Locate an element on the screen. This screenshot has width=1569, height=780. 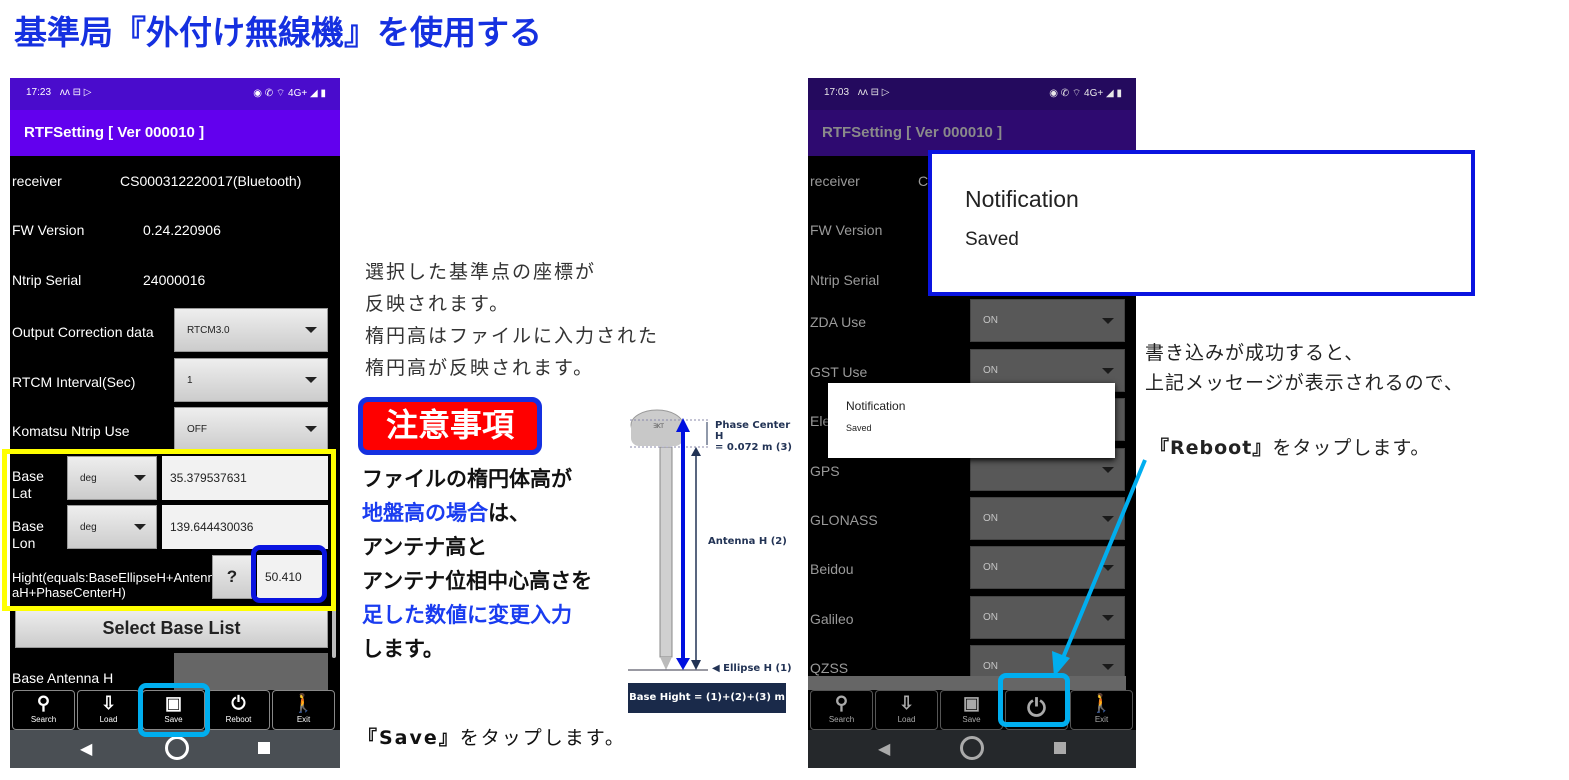
dropdown-value: 1 is located at coordinates (190, 380).